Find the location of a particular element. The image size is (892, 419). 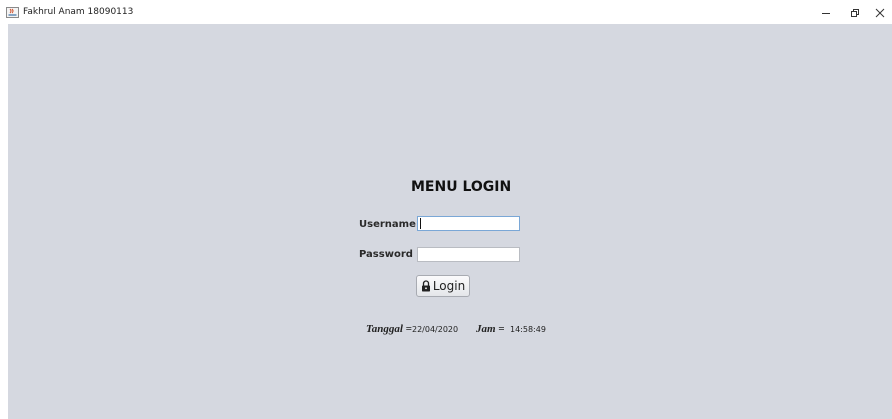

password-label: Password is located at coordinates (386, 254).